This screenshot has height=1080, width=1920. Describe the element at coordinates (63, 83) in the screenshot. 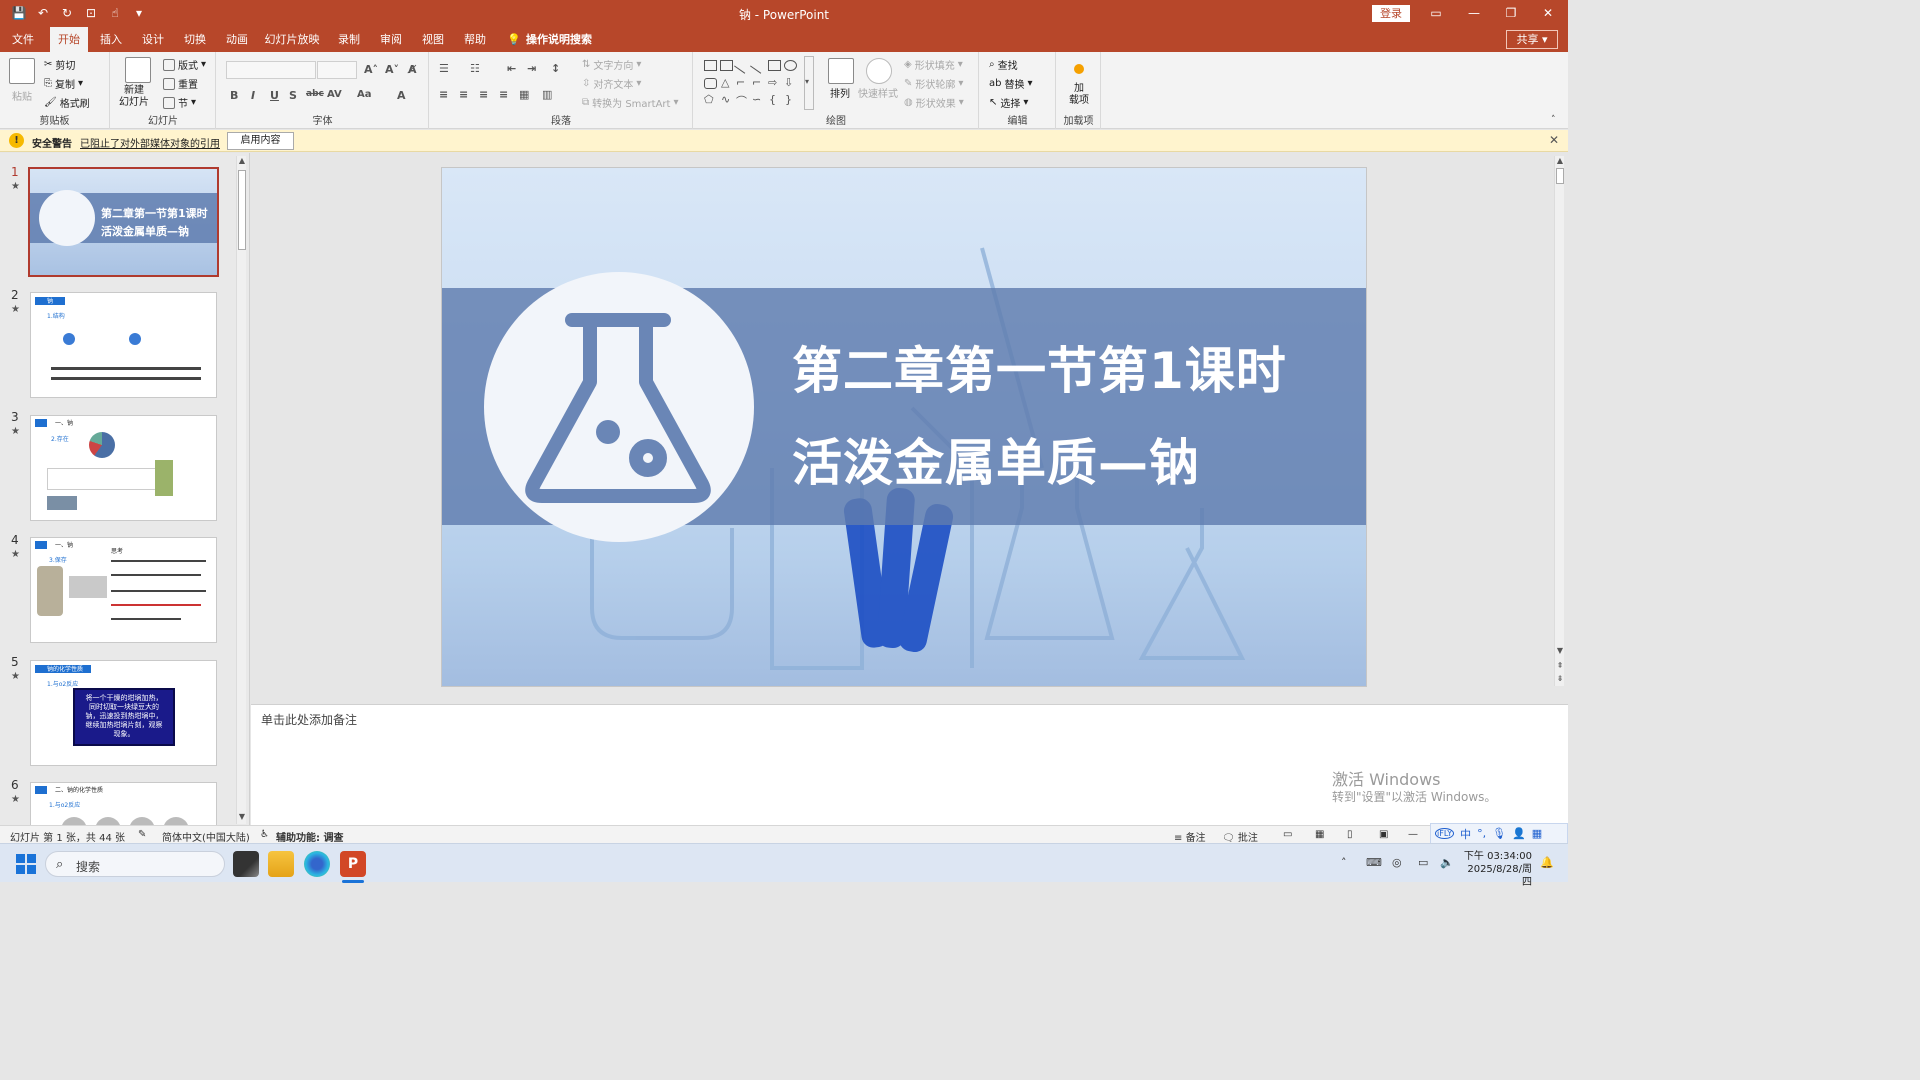

I see `copy-button: ⎘ 复制 ▾` at that location.